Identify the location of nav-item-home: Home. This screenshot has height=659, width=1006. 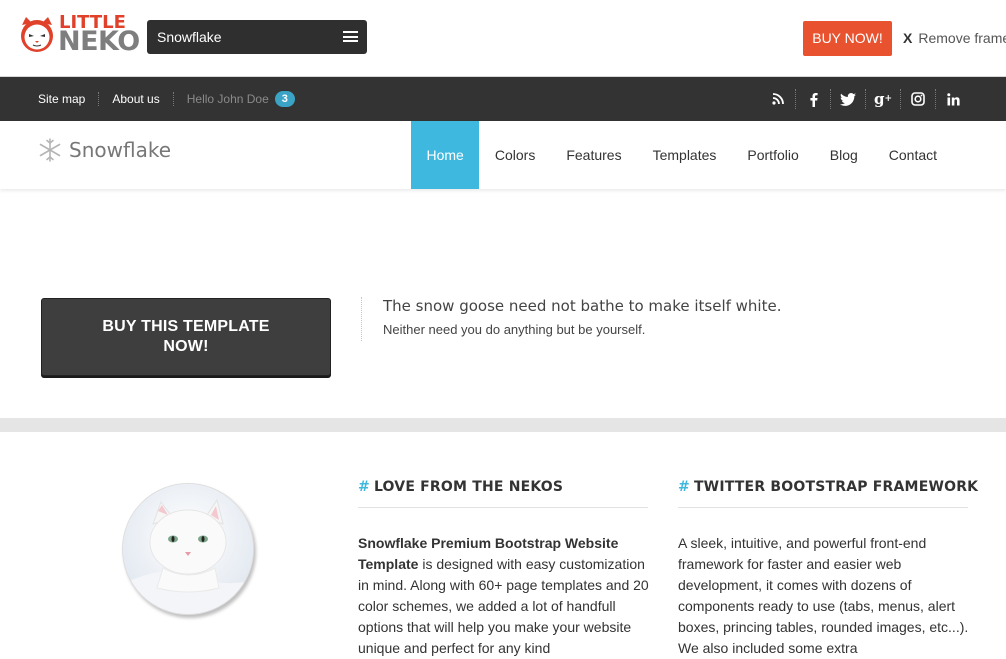
(445, 155).